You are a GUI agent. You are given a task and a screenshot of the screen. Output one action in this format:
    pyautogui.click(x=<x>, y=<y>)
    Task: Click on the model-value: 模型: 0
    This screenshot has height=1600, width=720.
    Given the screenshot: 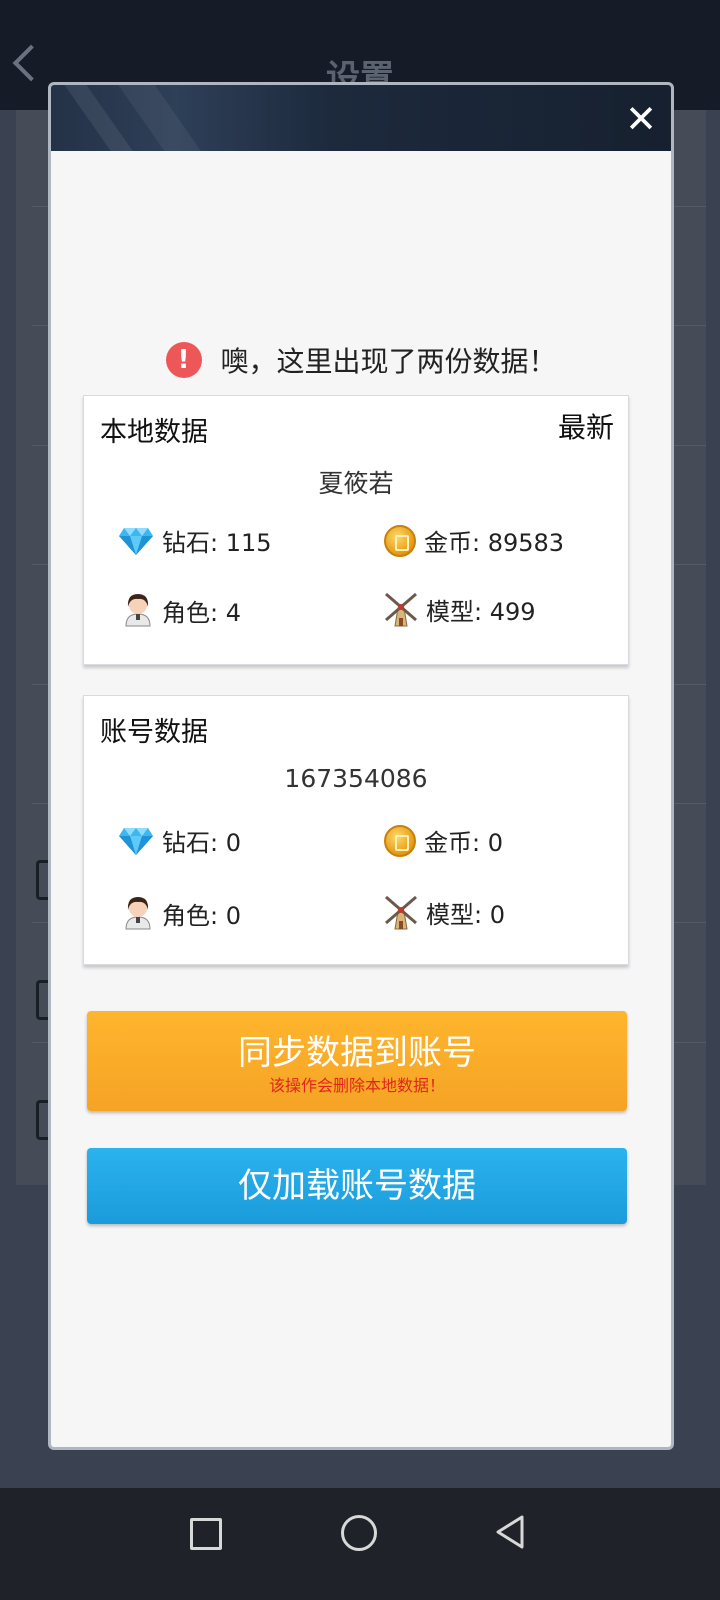 What is the action you would take?
    pyautogui.click(x=465, y=914)
    